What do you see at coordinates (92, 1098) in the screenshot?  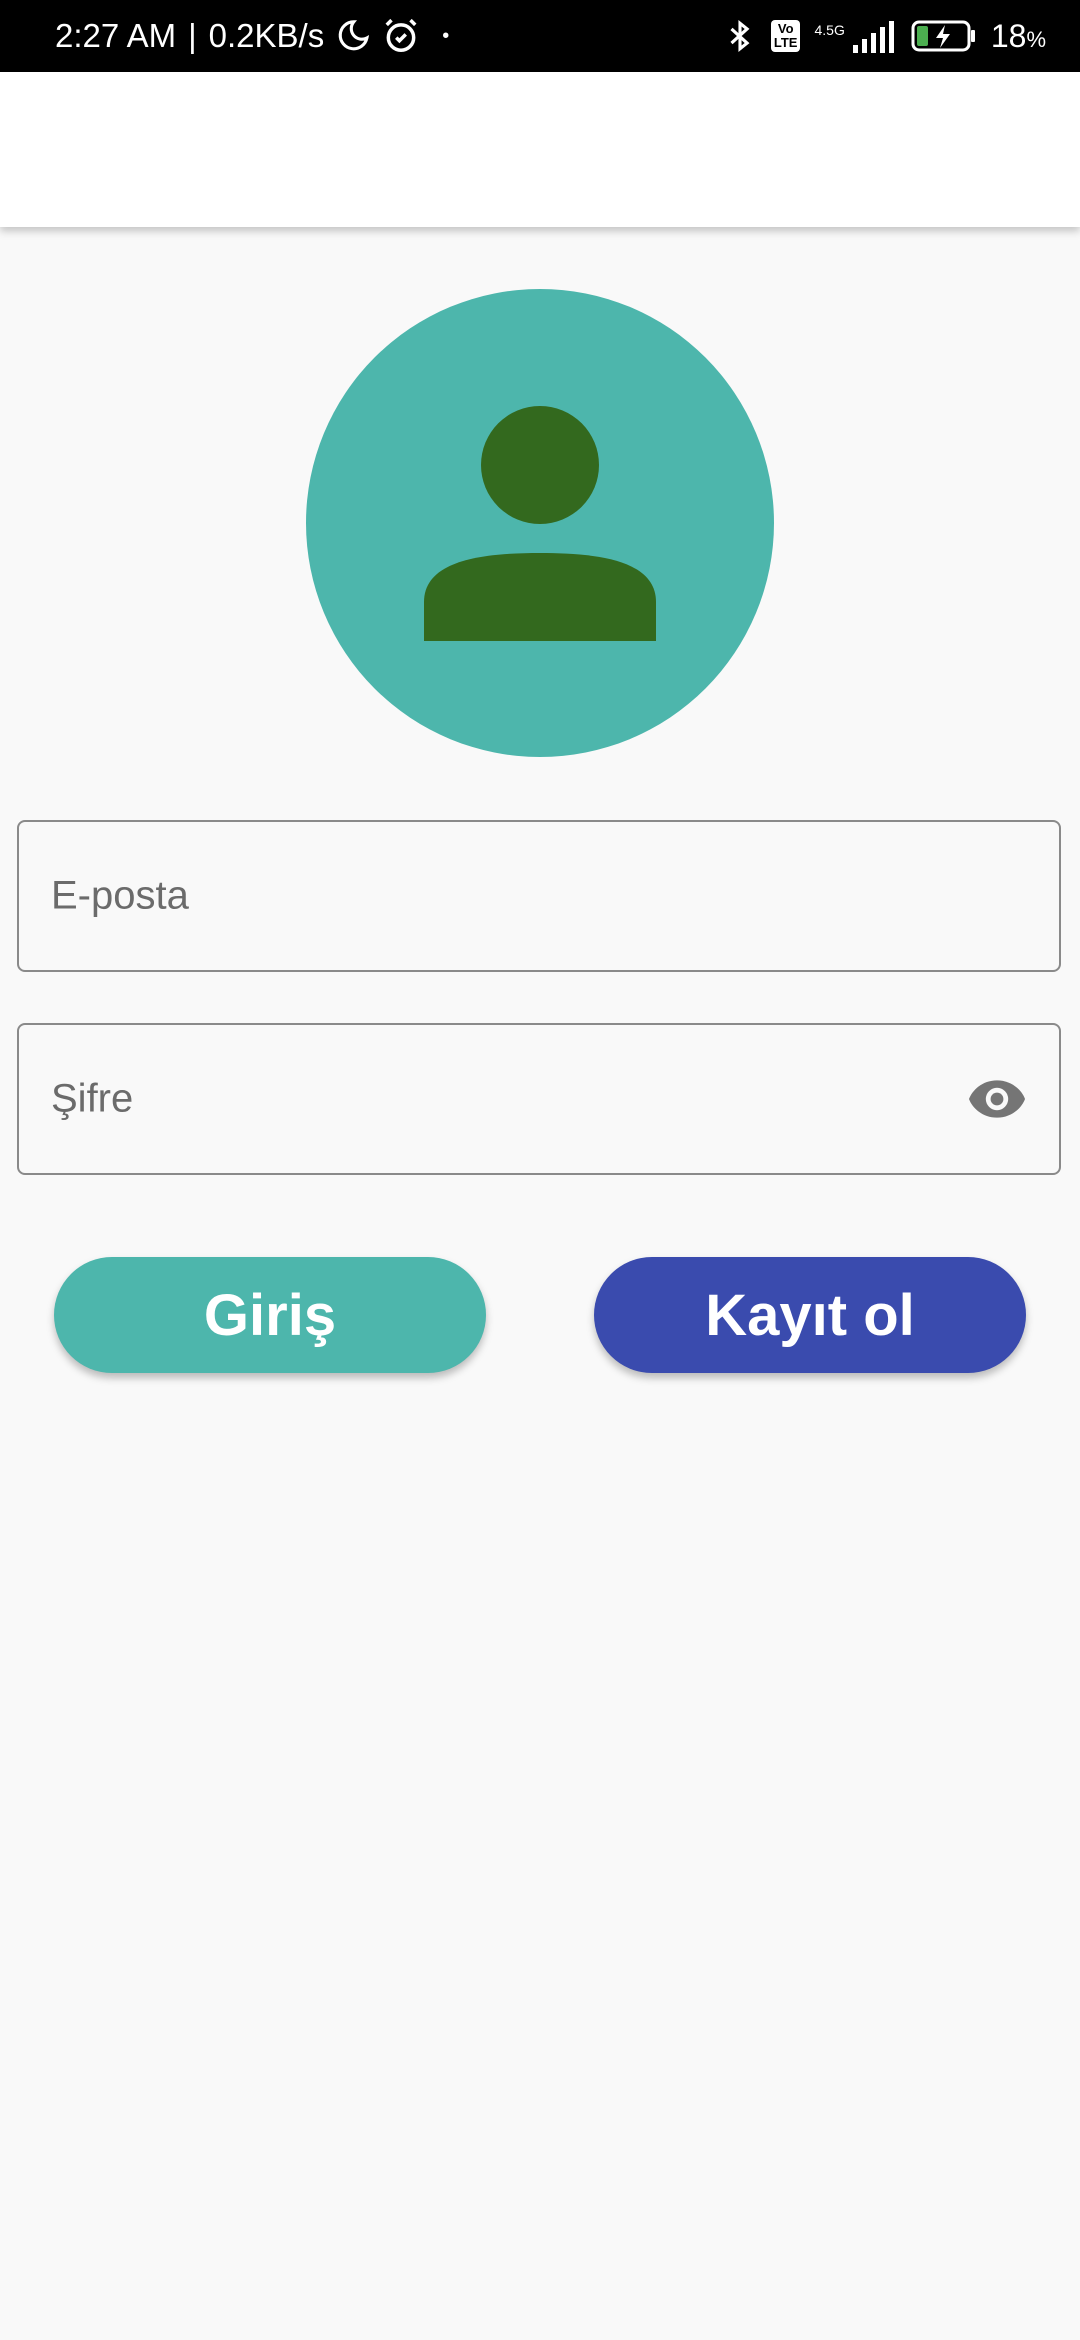 I see `password-label: Şifre` at bounding box center [92, 1098].